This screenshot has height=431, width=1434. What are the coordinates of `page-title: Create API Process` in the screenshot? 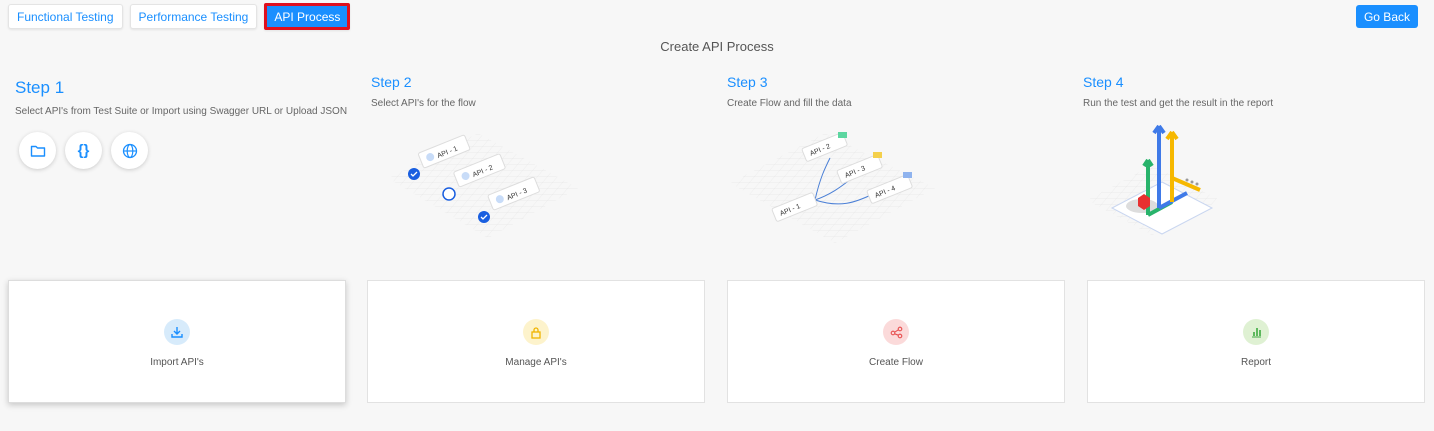 It's located at (717, 46).